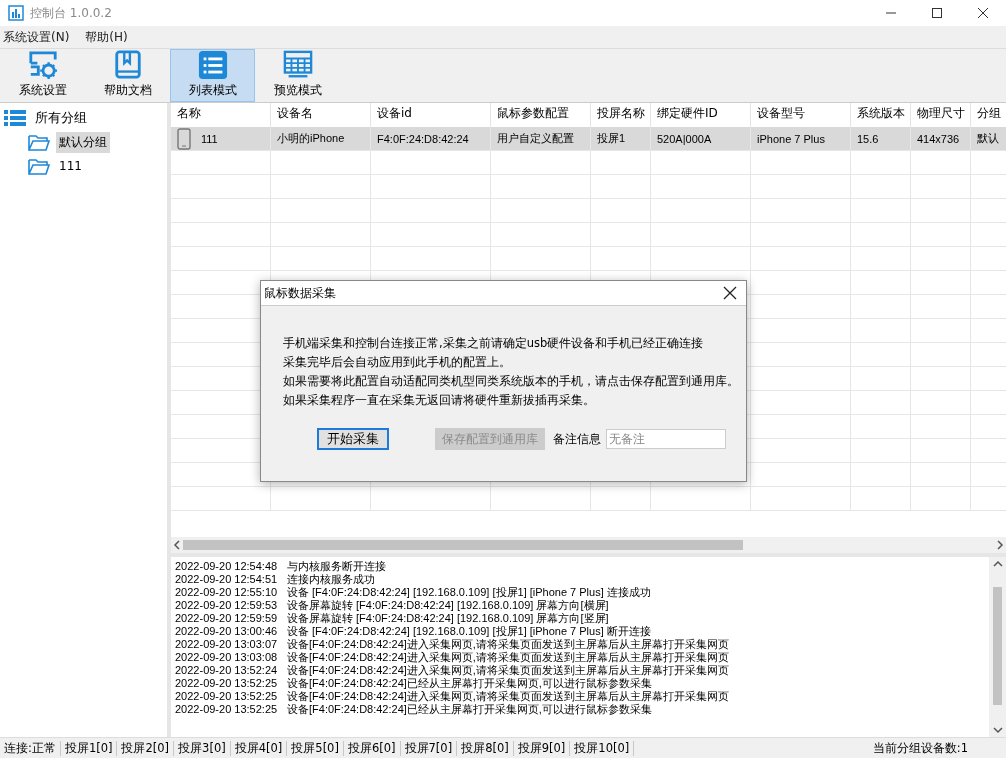 The width and height of the screenshot is (1006, 758). Describe the element at coordinates (300, 293) in the screenshot. I see `dialog-title: 鼠标数据采集` at that location.